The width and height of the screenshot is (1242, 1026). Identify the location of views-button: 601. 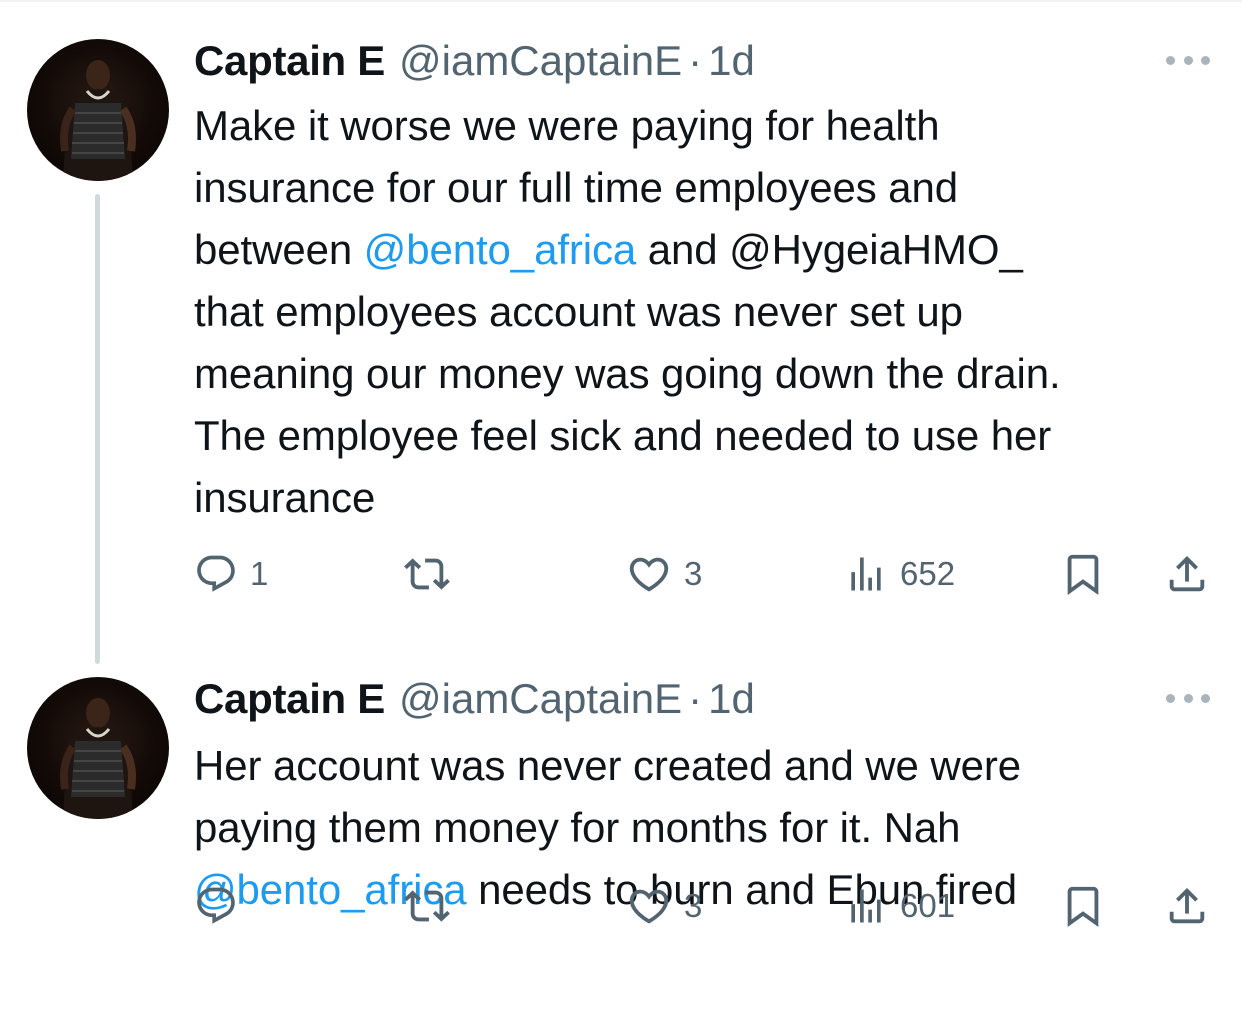
(899, 906).